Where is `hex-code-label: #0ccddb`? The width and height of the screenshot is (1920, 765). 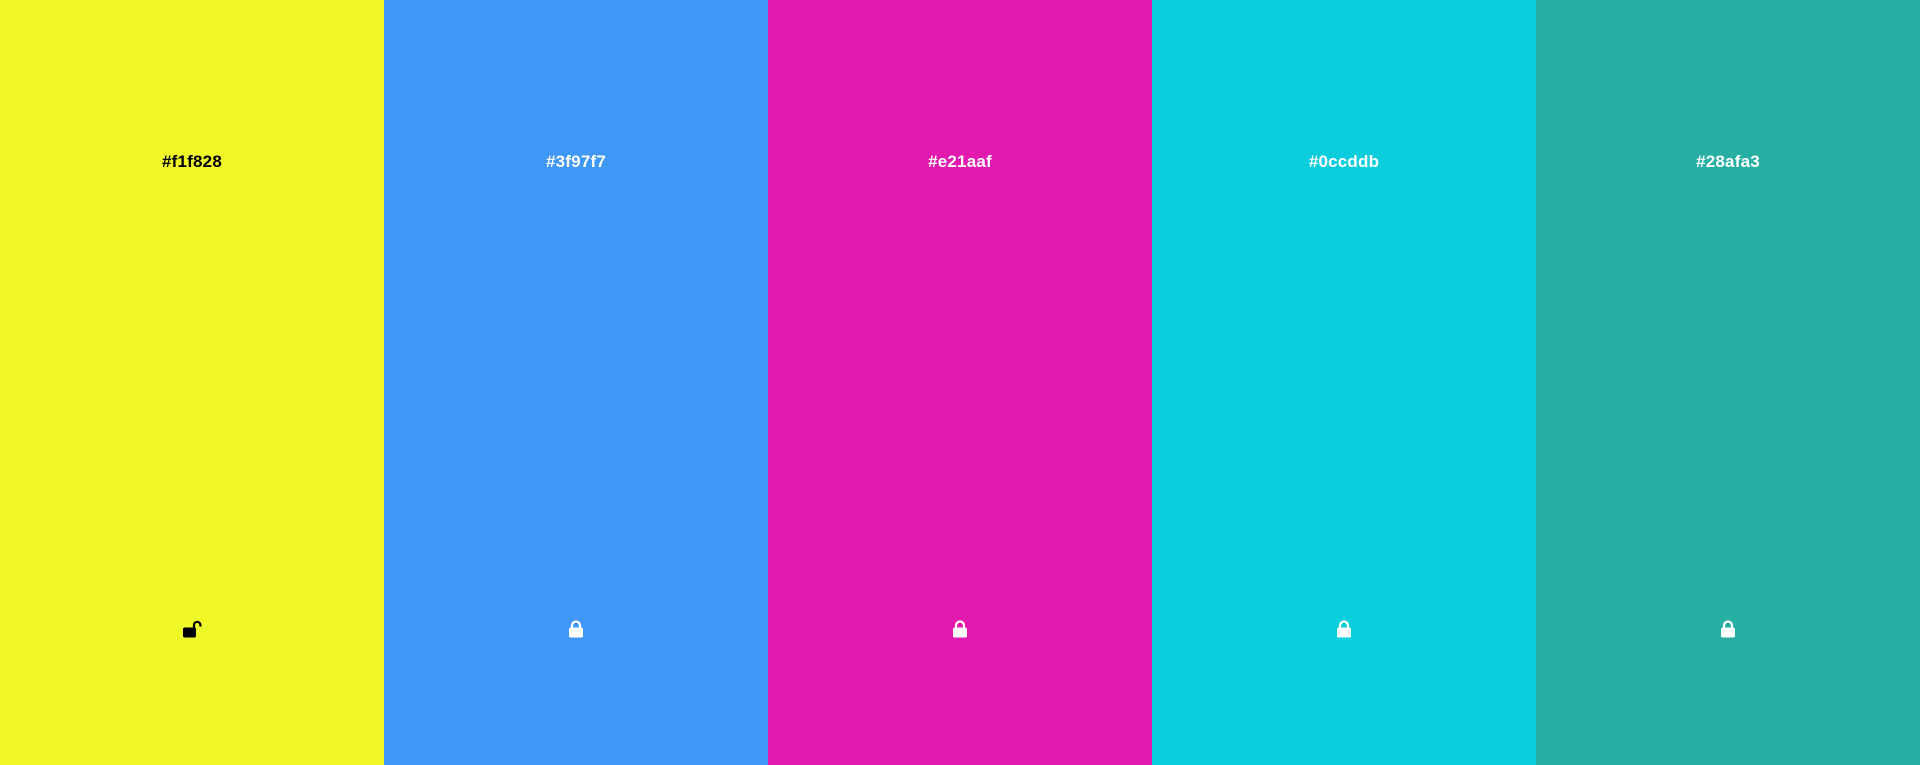
hex-code-label: #0ccddb is located at coordinates (1344, 162).